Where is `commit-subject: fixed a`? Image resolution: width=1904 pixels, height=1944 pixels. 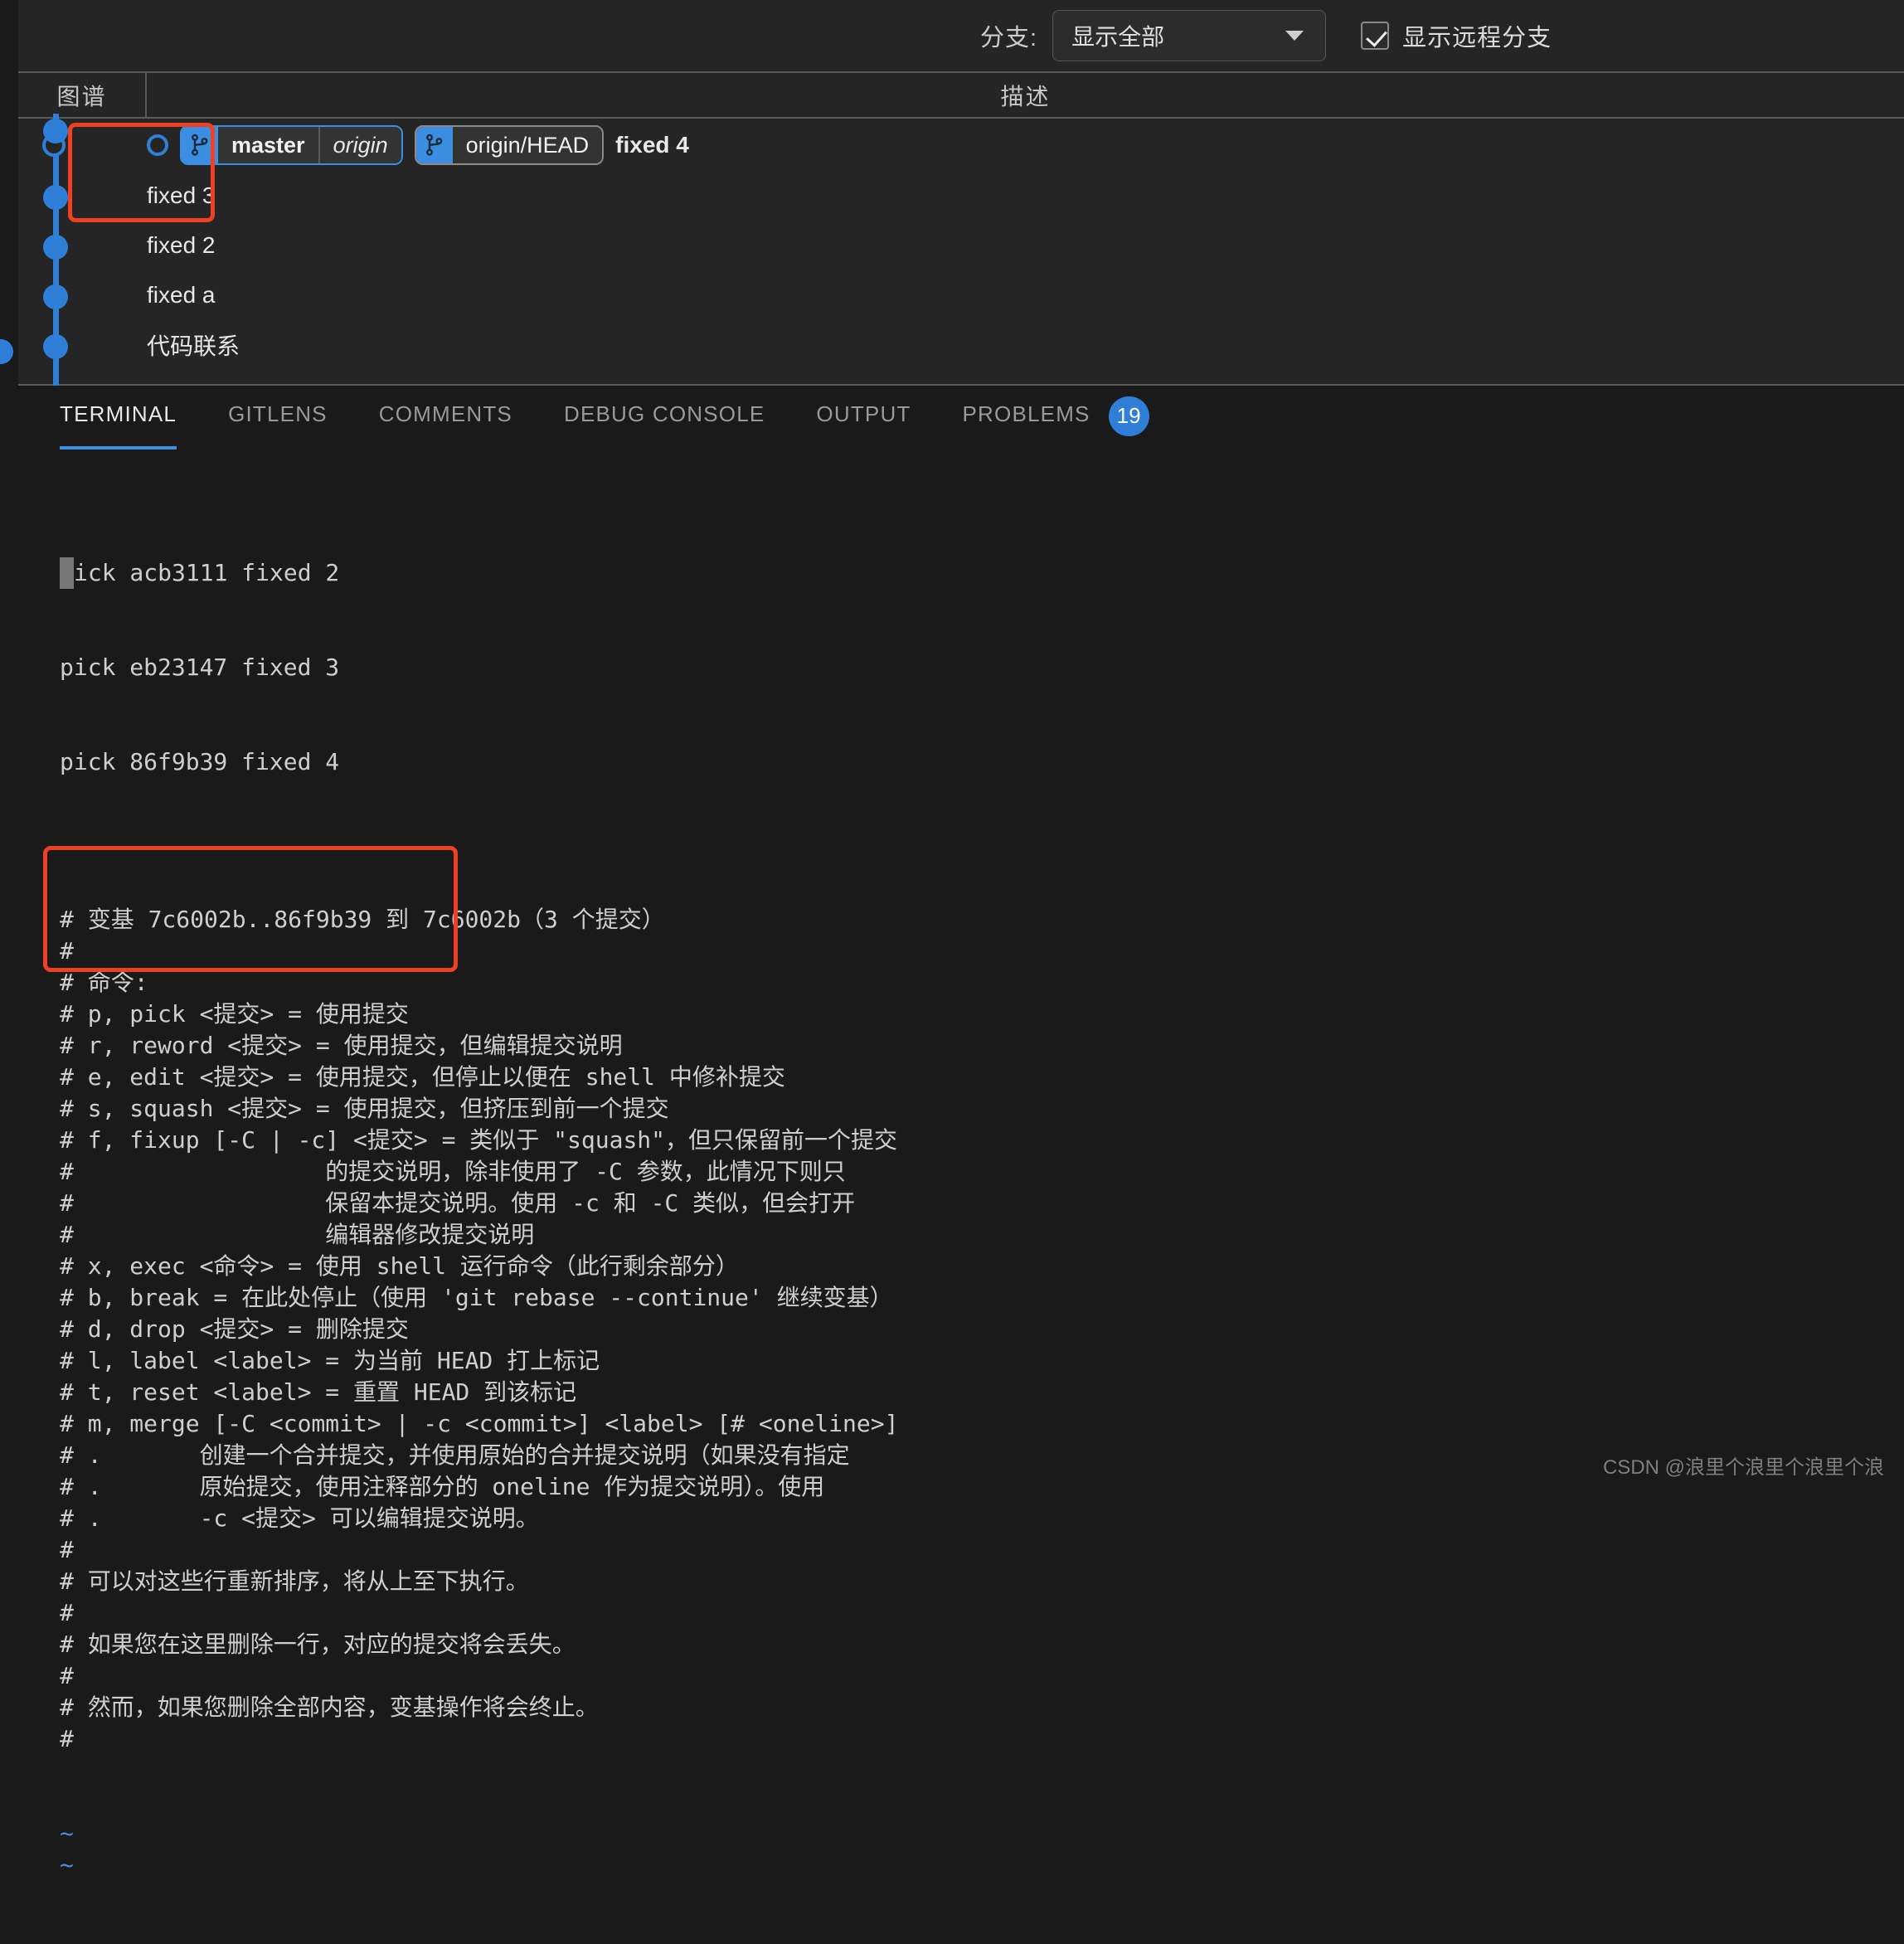 commit-subject: fixed a is located at coordinates (181, 295).